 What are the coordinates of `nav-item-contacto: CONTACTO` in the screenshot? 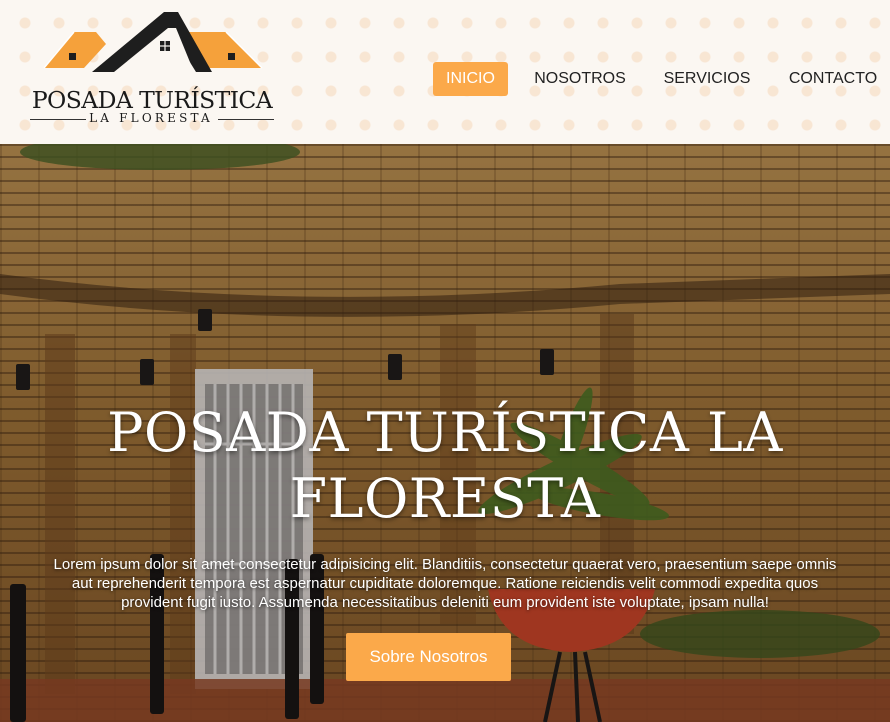 It's located at (833, 79).